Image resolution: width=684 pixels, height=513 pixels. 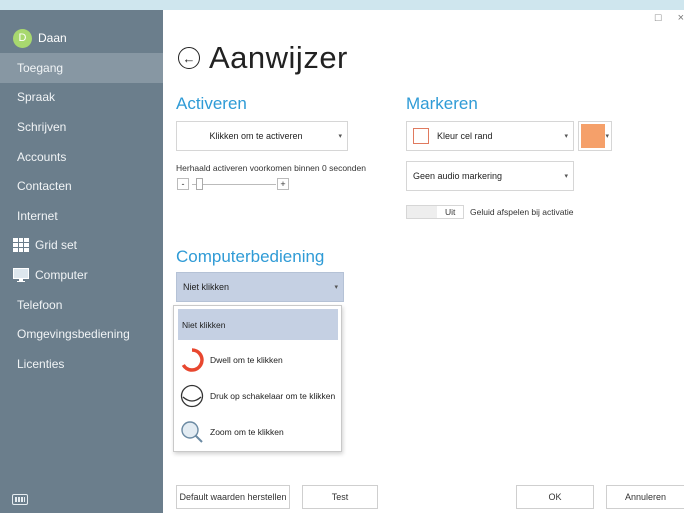 I want to click on sidebar-item-contacten: Contacten, so click(x=81, y=186).